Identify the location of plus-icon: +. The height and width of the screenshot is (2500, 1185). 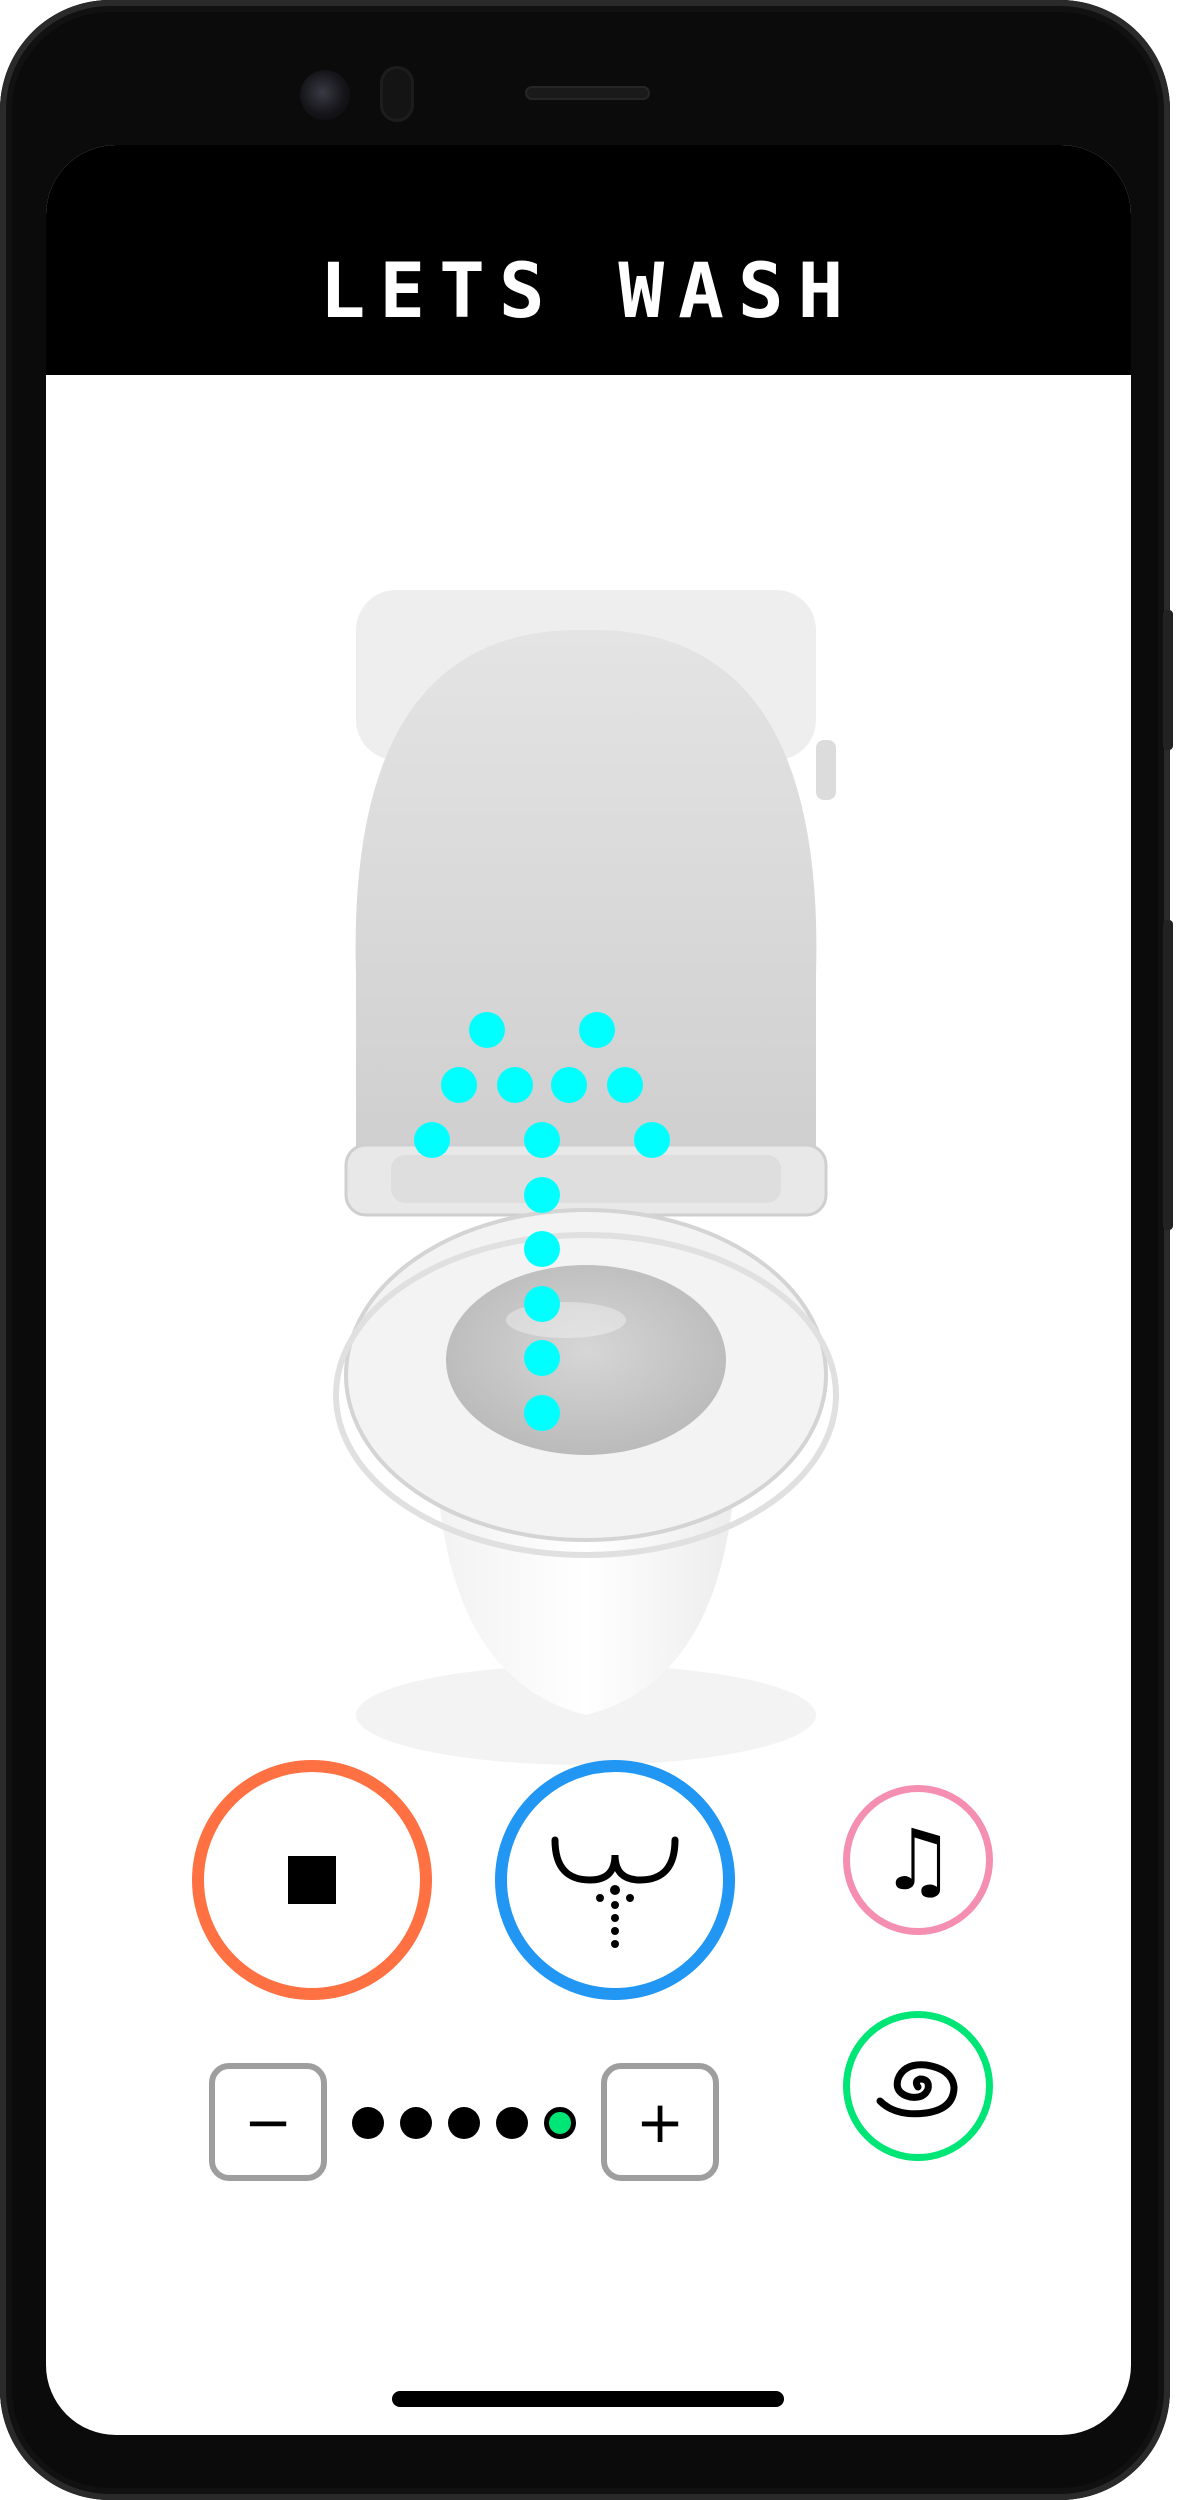
(660, 2122).